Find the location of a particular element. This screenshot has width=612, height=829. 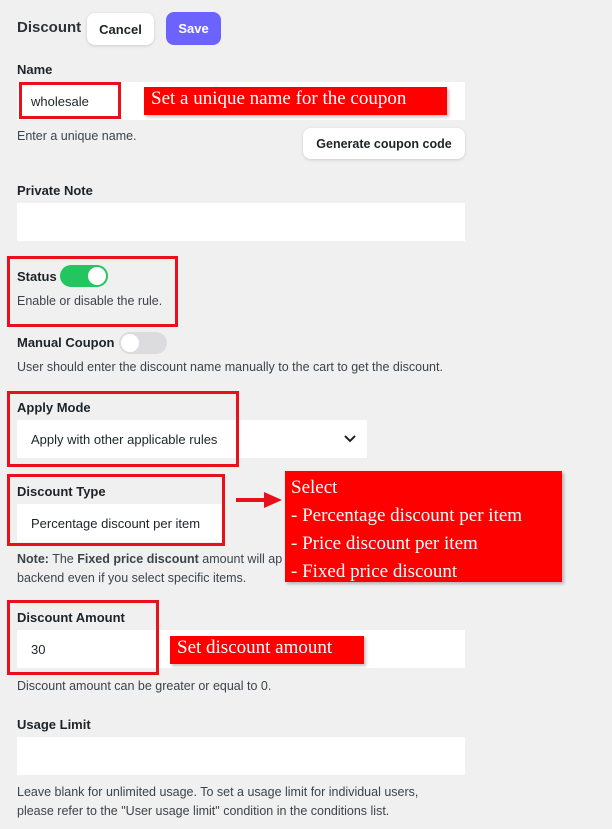

usage-limit-field is located at coordinates (241, 756).